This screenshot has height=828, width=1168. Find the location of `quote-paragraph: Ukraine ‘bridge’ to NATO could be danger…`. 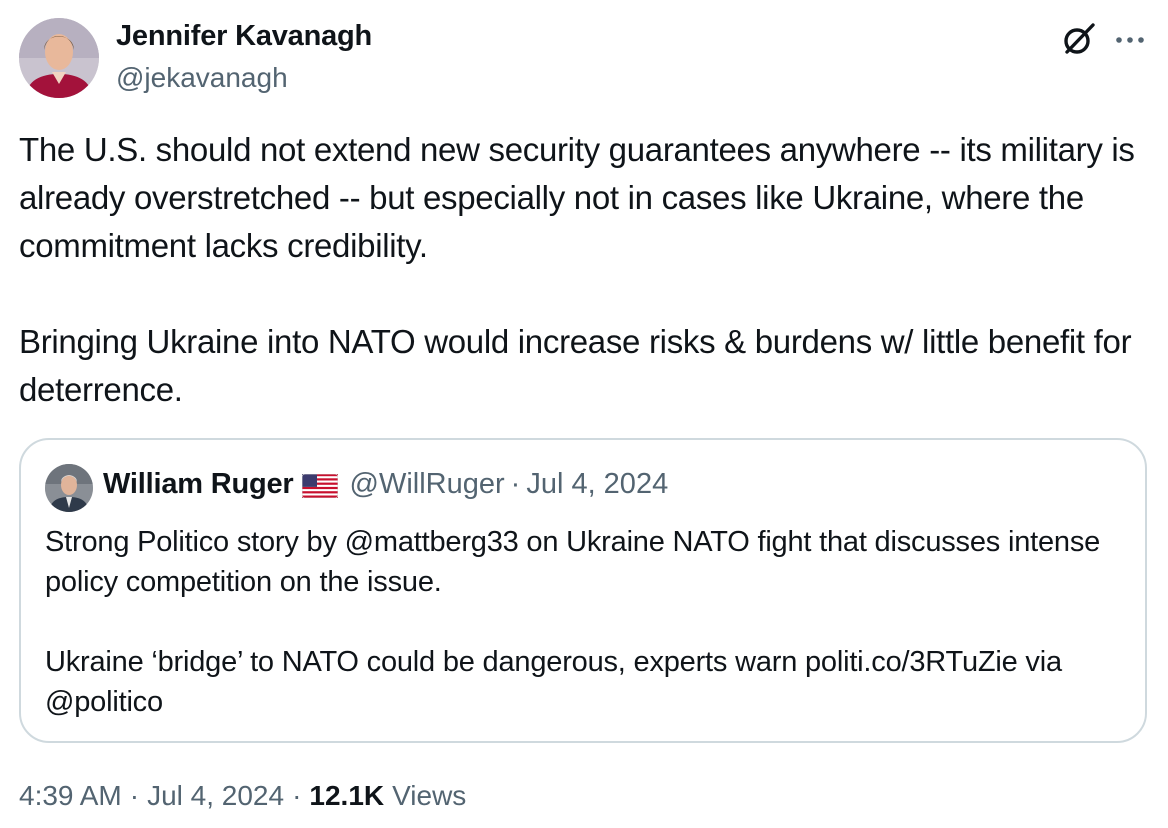

quote-paragraph: Ukraine ‘bridge’ to NATO could be danger… is located at coordinates (553, 682).